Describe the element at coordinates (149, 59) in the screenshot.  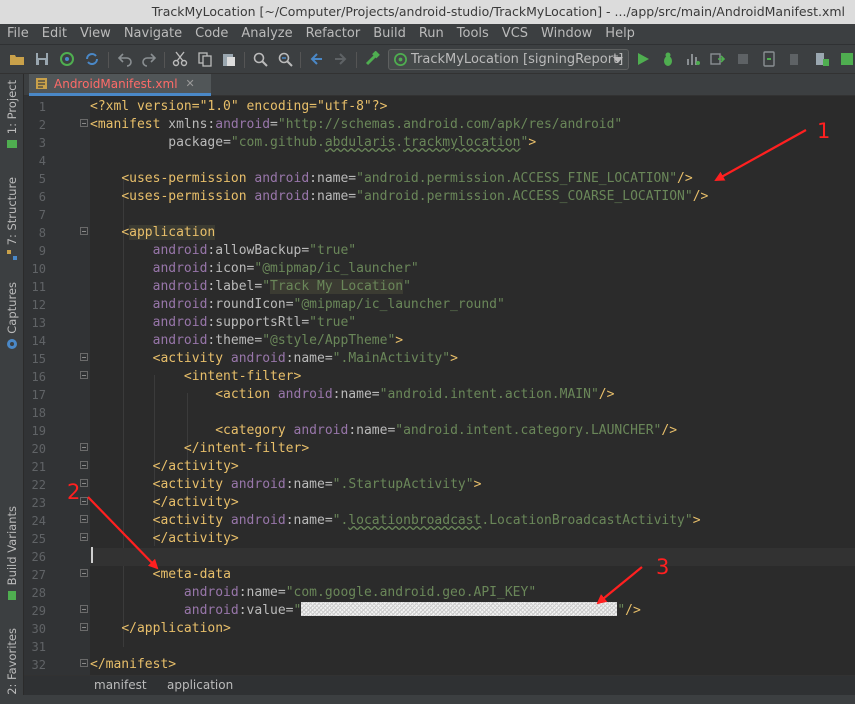
I see `redo-icon` at that location.